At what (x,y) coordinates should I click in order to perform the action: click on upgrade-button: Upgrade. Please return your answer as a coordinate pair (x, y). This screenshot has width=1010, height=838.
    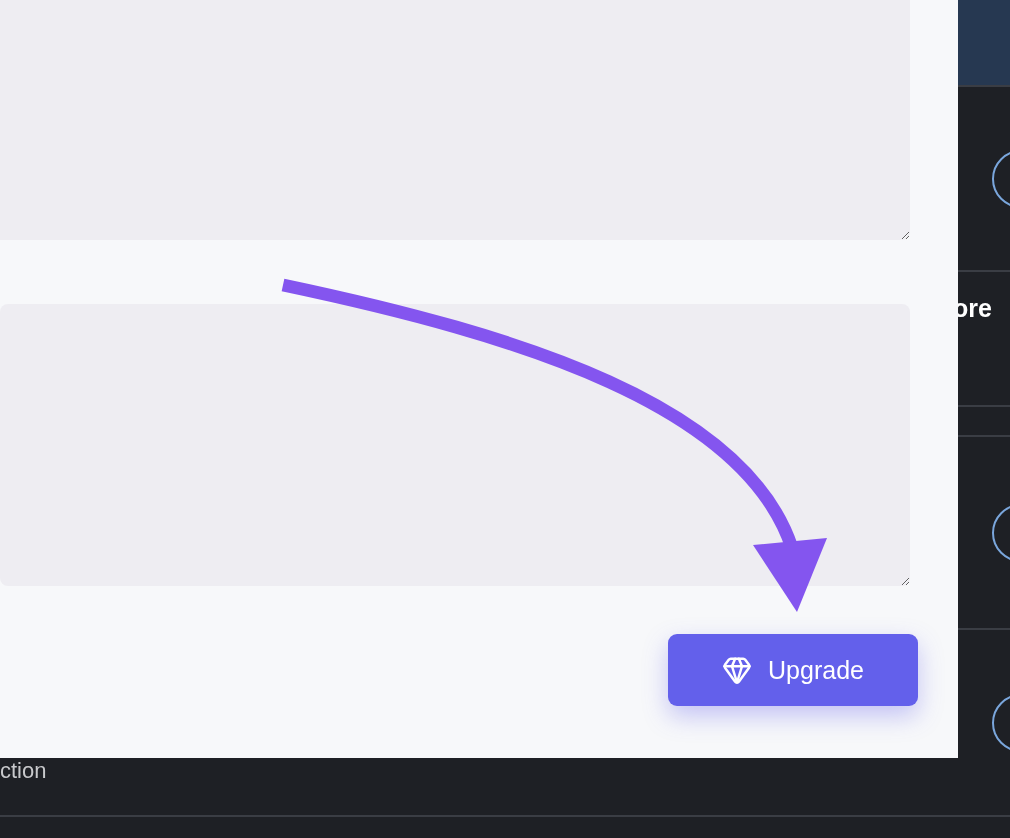
    Looking at the image, I should click on (793, 670).